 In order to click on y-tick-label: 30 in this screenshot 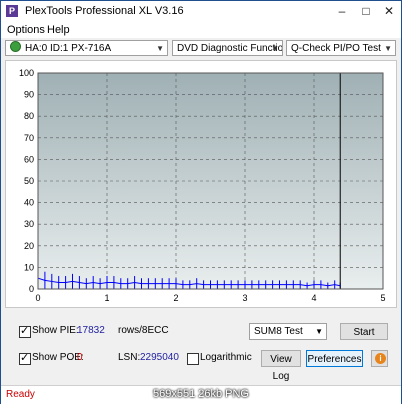, I will do `click(29, 224)`.